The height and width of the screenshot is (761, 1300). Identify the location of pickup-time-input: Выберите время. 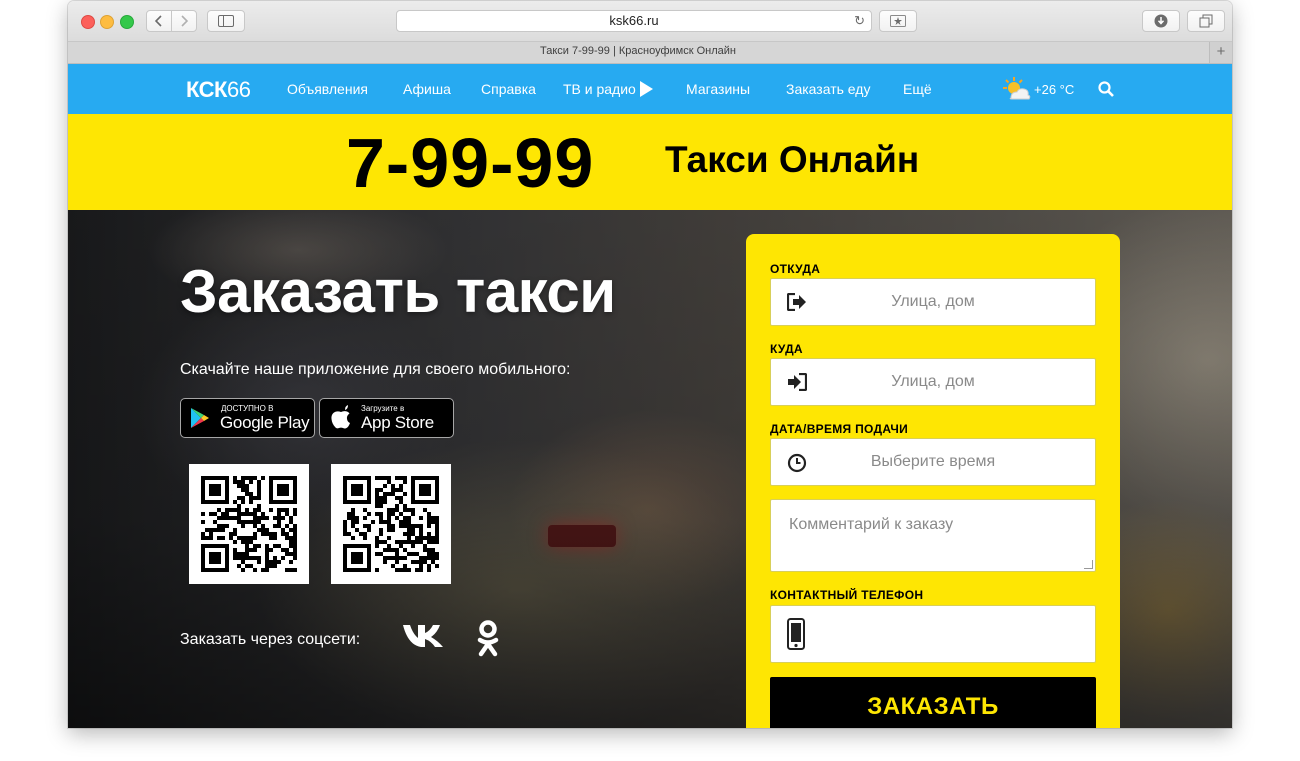
(933, 462).